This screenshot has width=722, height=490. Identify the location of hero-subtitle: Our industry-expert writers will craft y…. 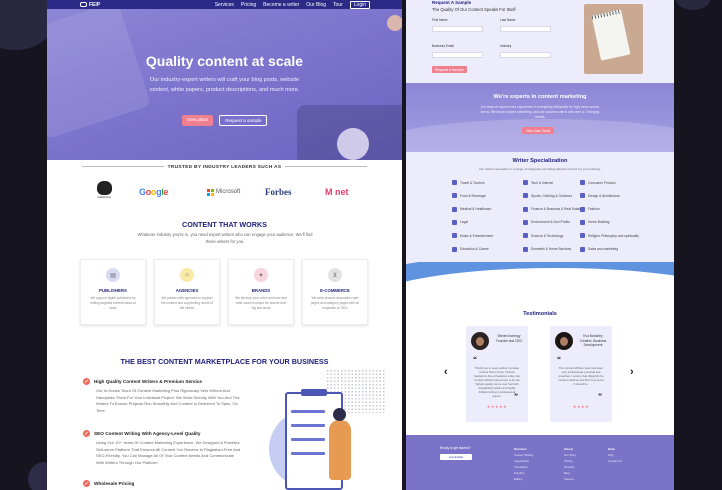
(224, 85).